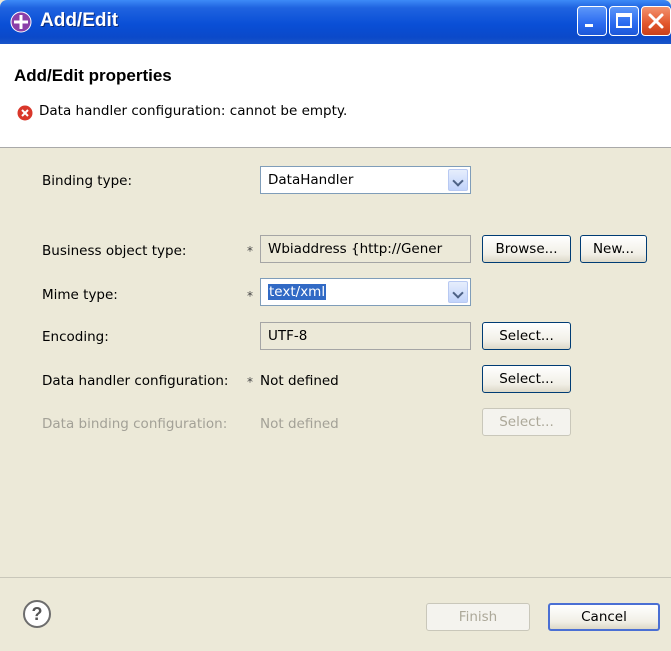 The width and height of the screenshot is (671, 651). I want to click on business-object-type-value: Wbiaddress {http://Gener, so click(355, 249).